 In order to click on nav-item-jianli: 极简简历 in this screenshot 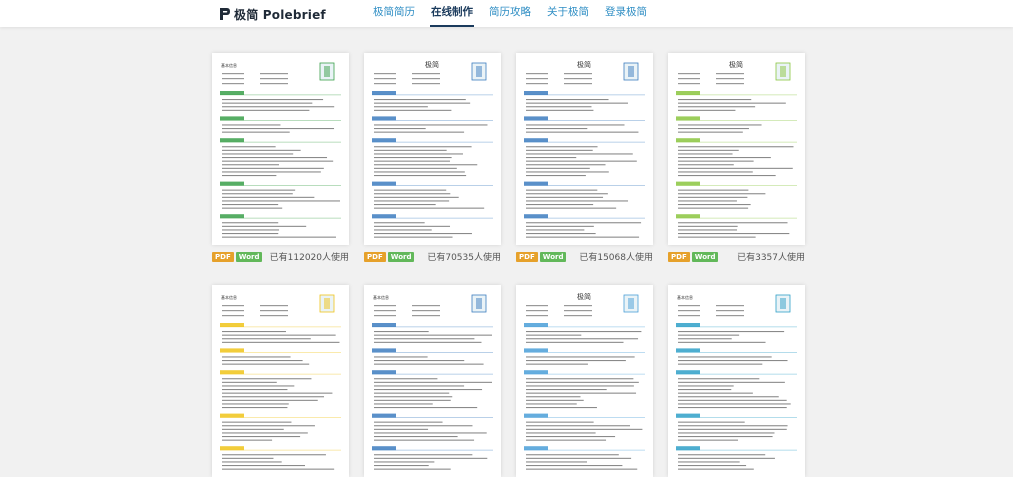, I will do `click(394, 13)`.